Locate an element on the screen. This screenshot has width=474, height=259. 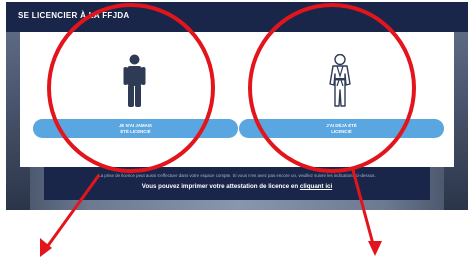
red-arrow-left is located at coordinates (70, 215).